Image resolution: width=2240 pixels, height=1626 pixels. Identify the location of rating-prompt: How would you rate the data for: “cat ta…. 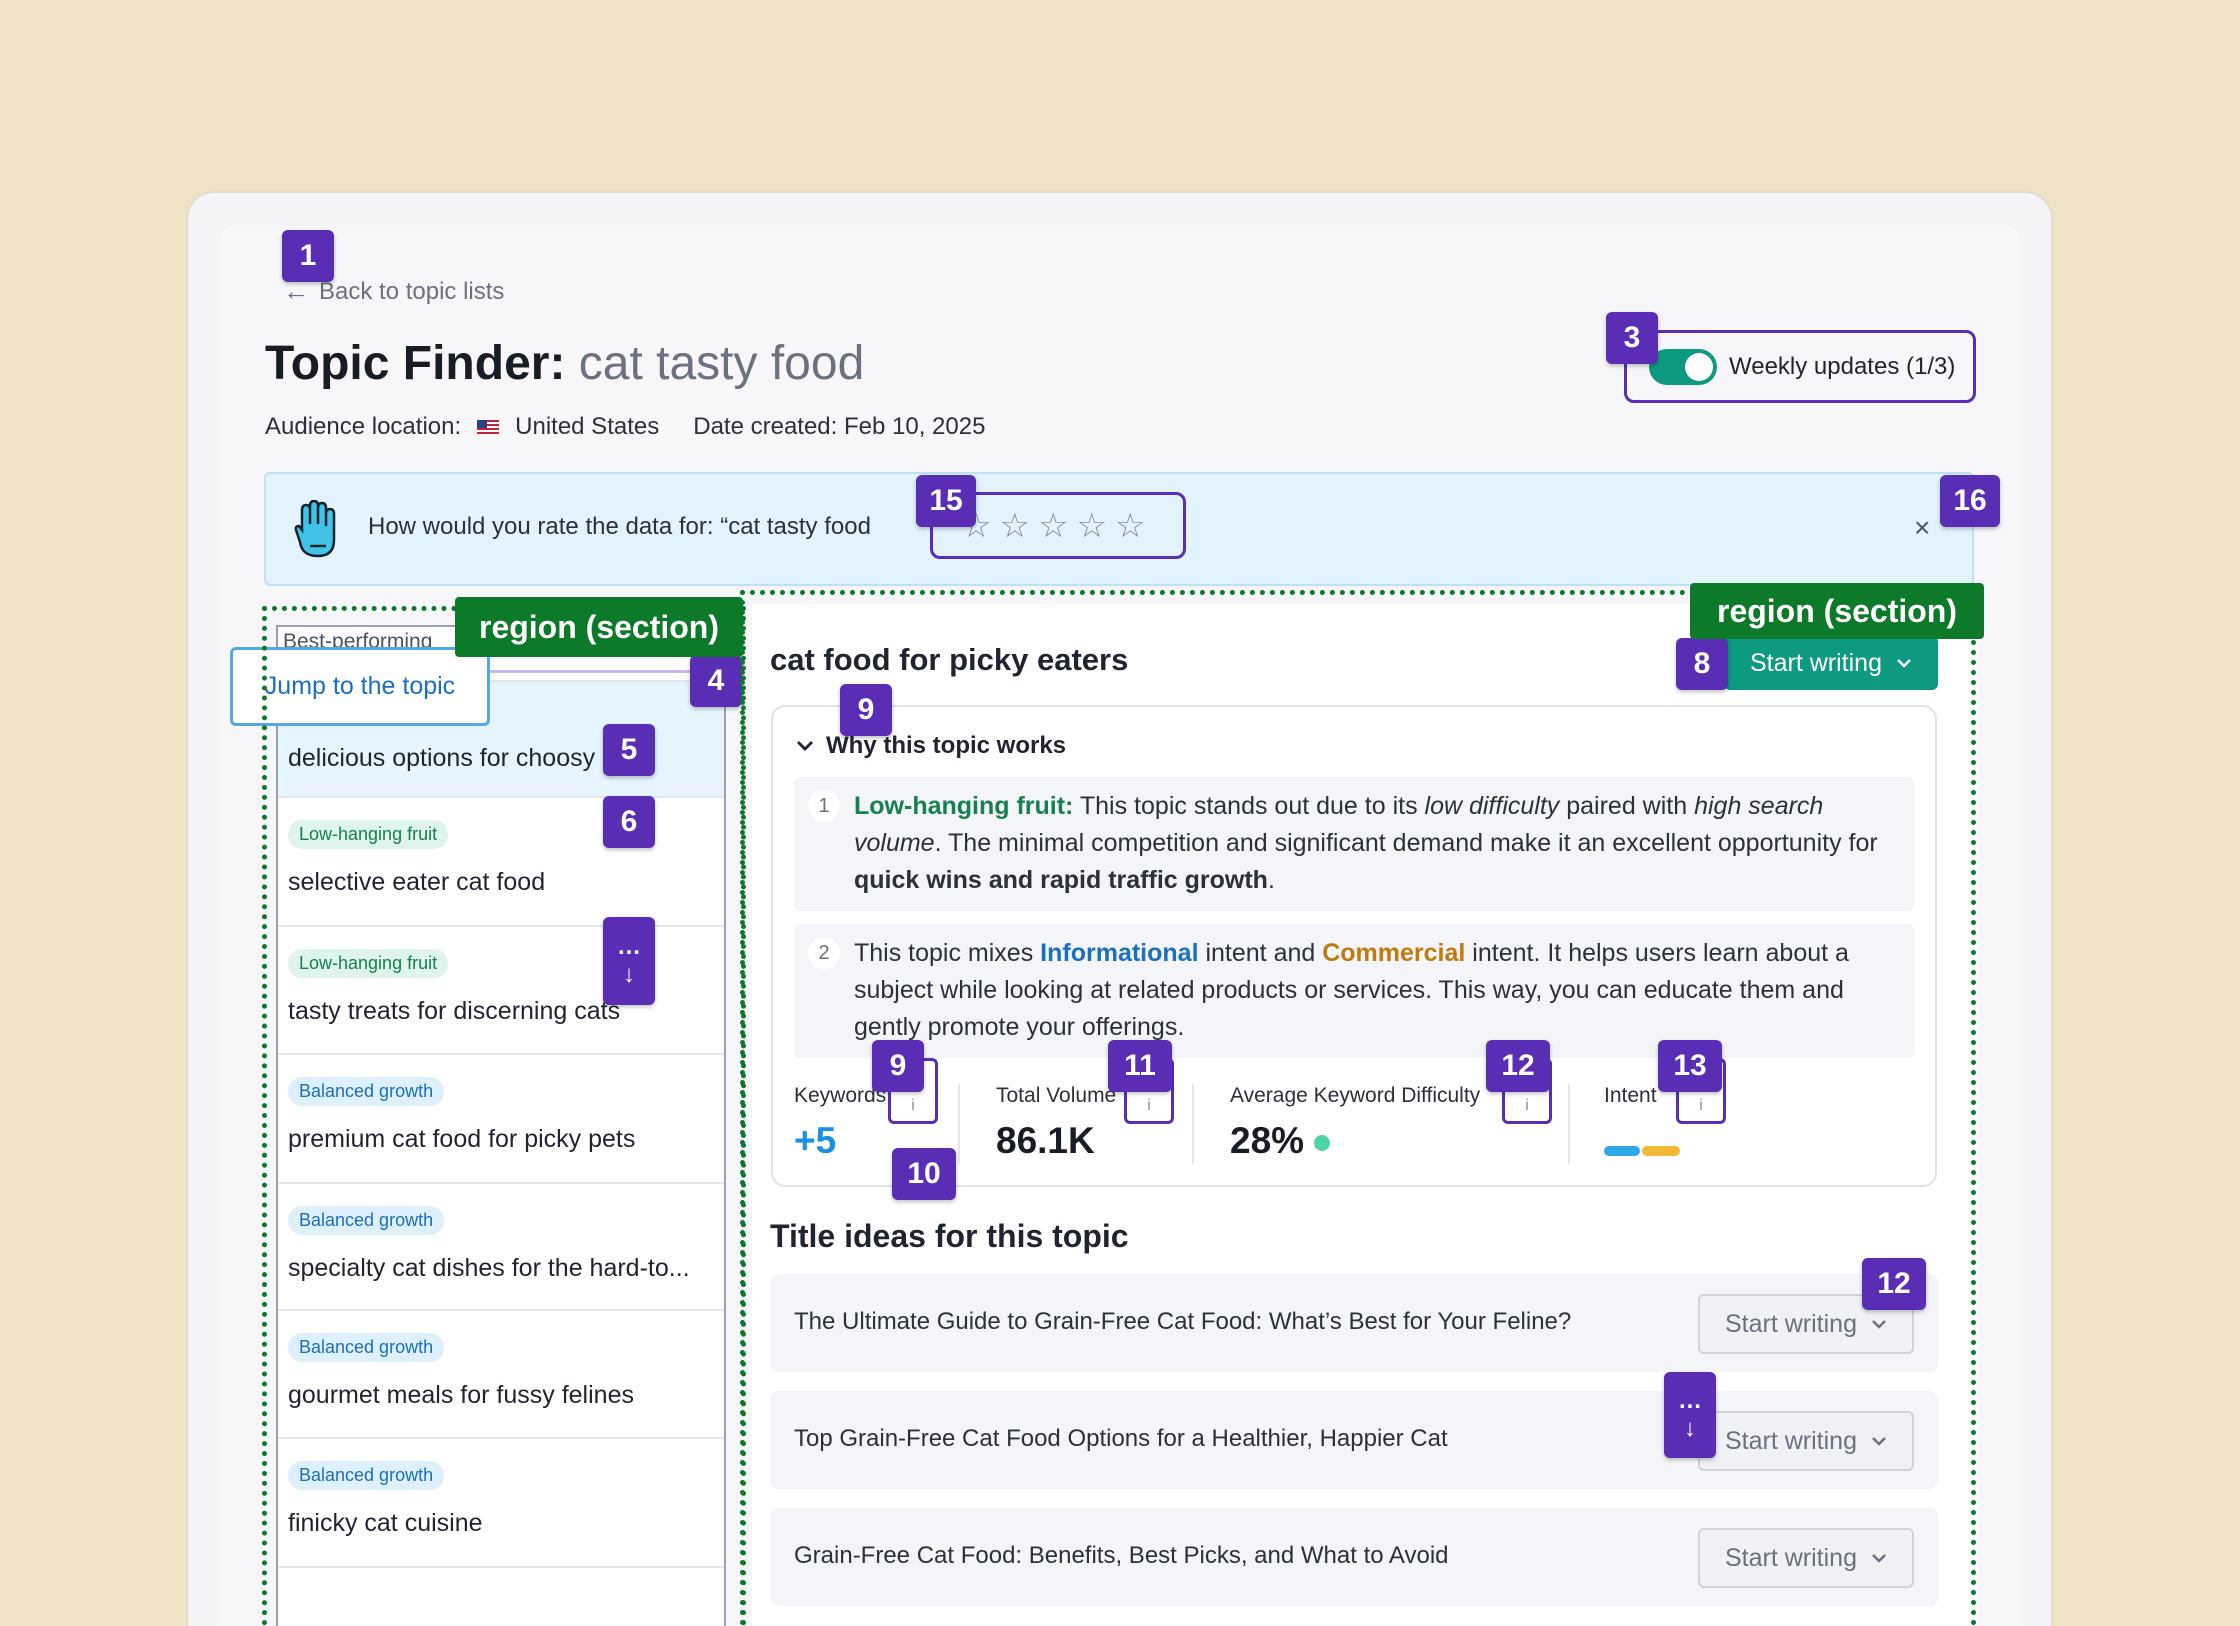
(619, 526).